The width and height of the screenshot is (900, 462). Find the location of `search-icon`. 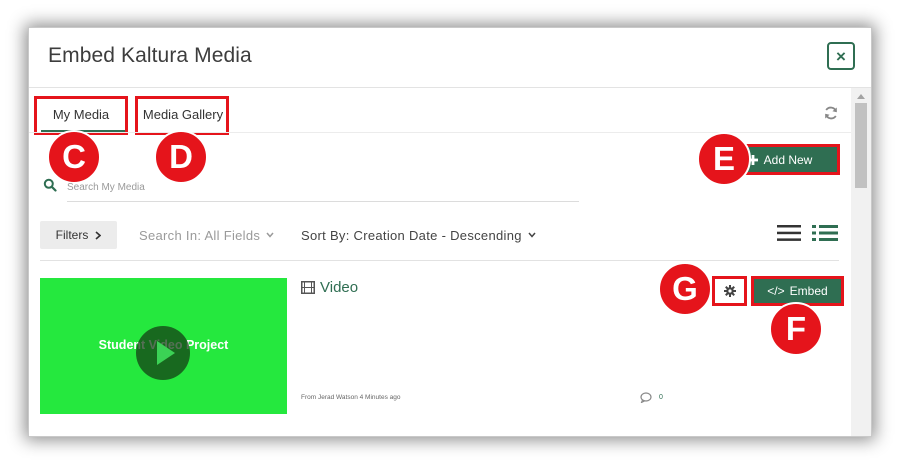

search-icon is located at coordinates (50, 185).